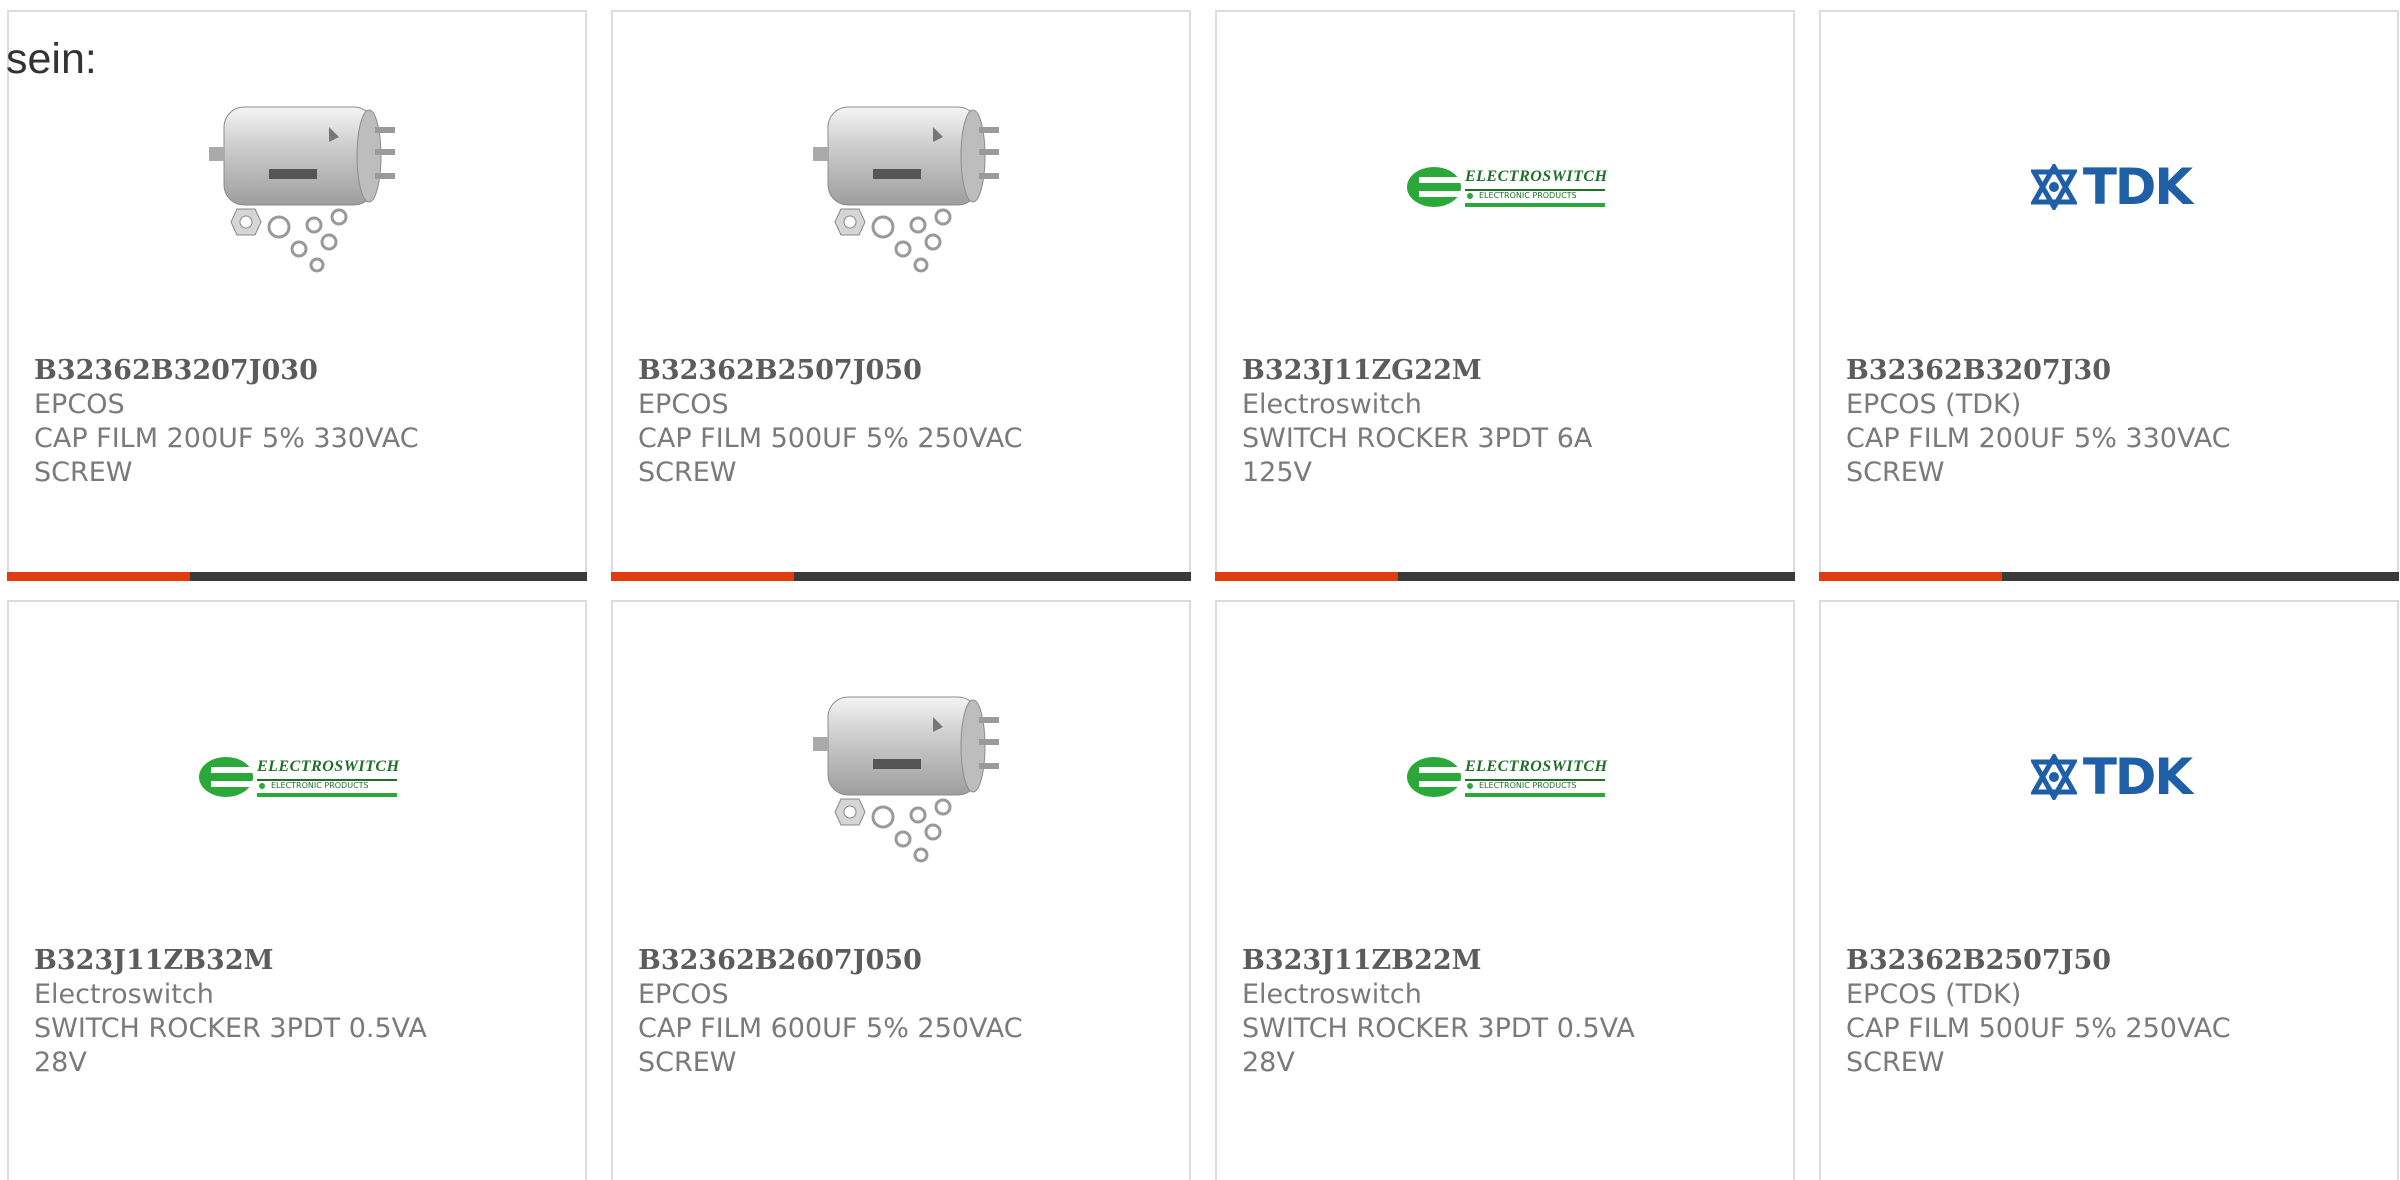 This screenshot has height=1180, width=2400. What do you see at coordinates (830, 1045) in the screenshot?
I see `description: CAP FILM 600UF 5% 250VAC SCREW` at bounding box center [830, 1045].